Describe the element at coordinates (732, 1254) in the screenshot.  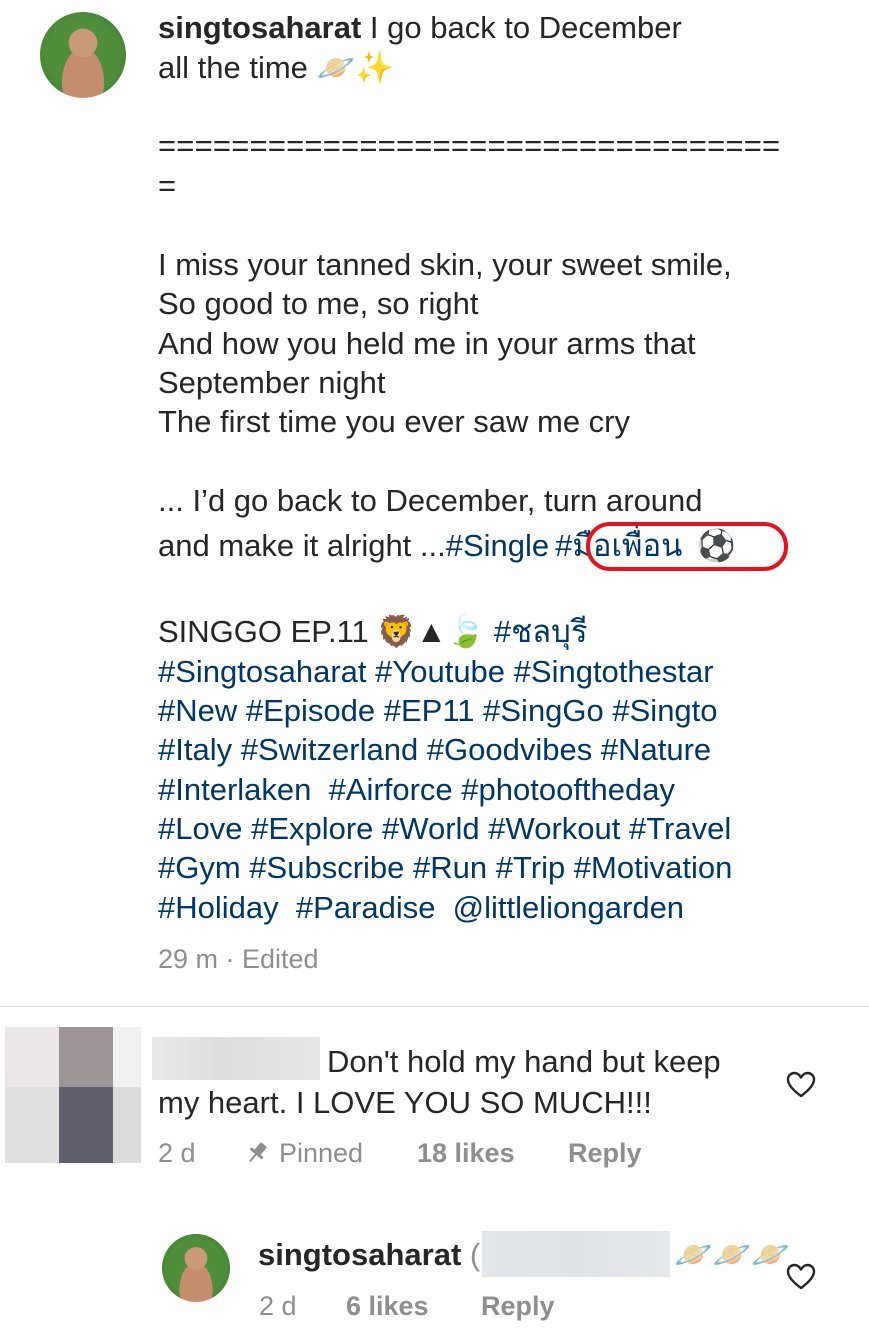
I see `reply-emojis: 🪐🪐🪐` at that location.